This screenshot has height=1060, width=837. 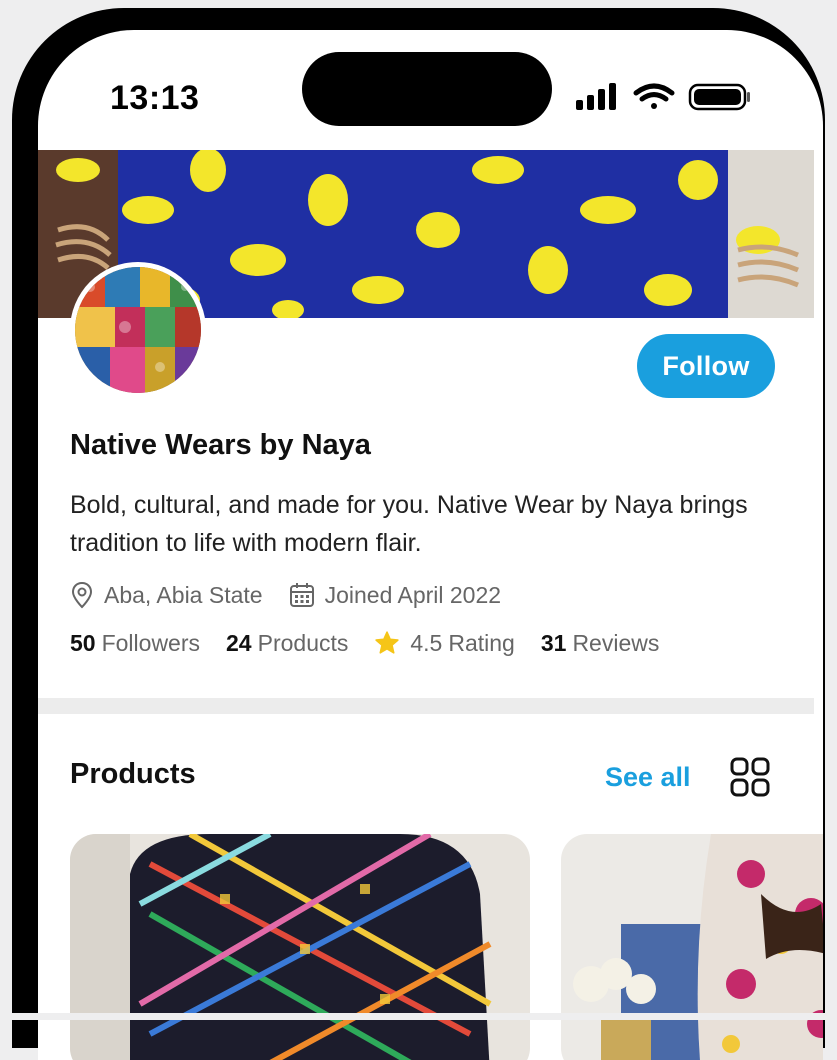 I want to click on location-info: Aba, Abia State, so click(x=166, y=595).